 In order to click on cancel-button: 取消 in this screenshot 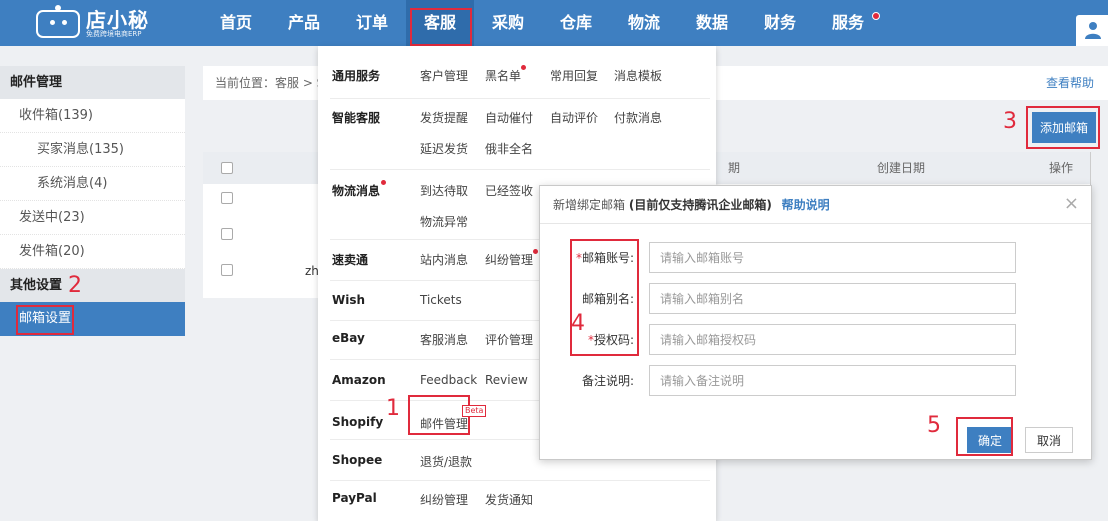, I will do `click(1049, 440)`.